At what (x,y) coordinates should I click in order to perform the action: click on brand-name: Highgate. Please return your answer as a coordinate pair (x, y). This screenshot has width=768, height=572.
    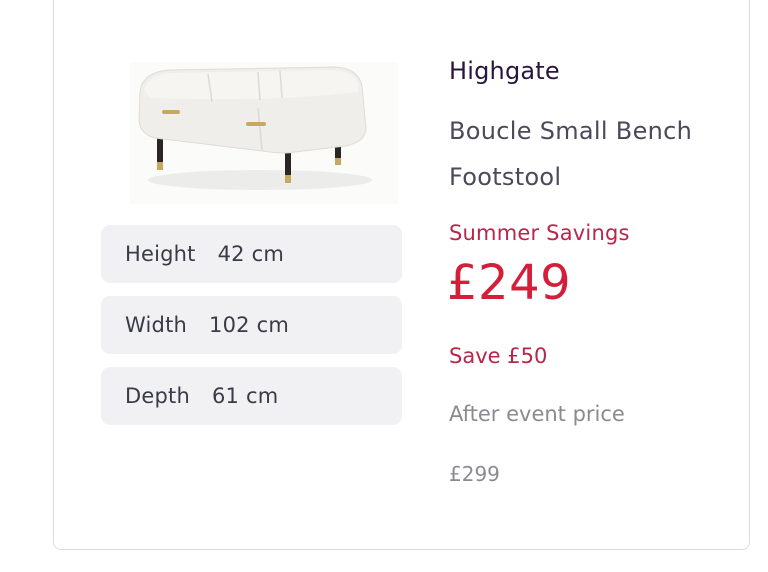
    Looking at the image, I should click on (504, 71).